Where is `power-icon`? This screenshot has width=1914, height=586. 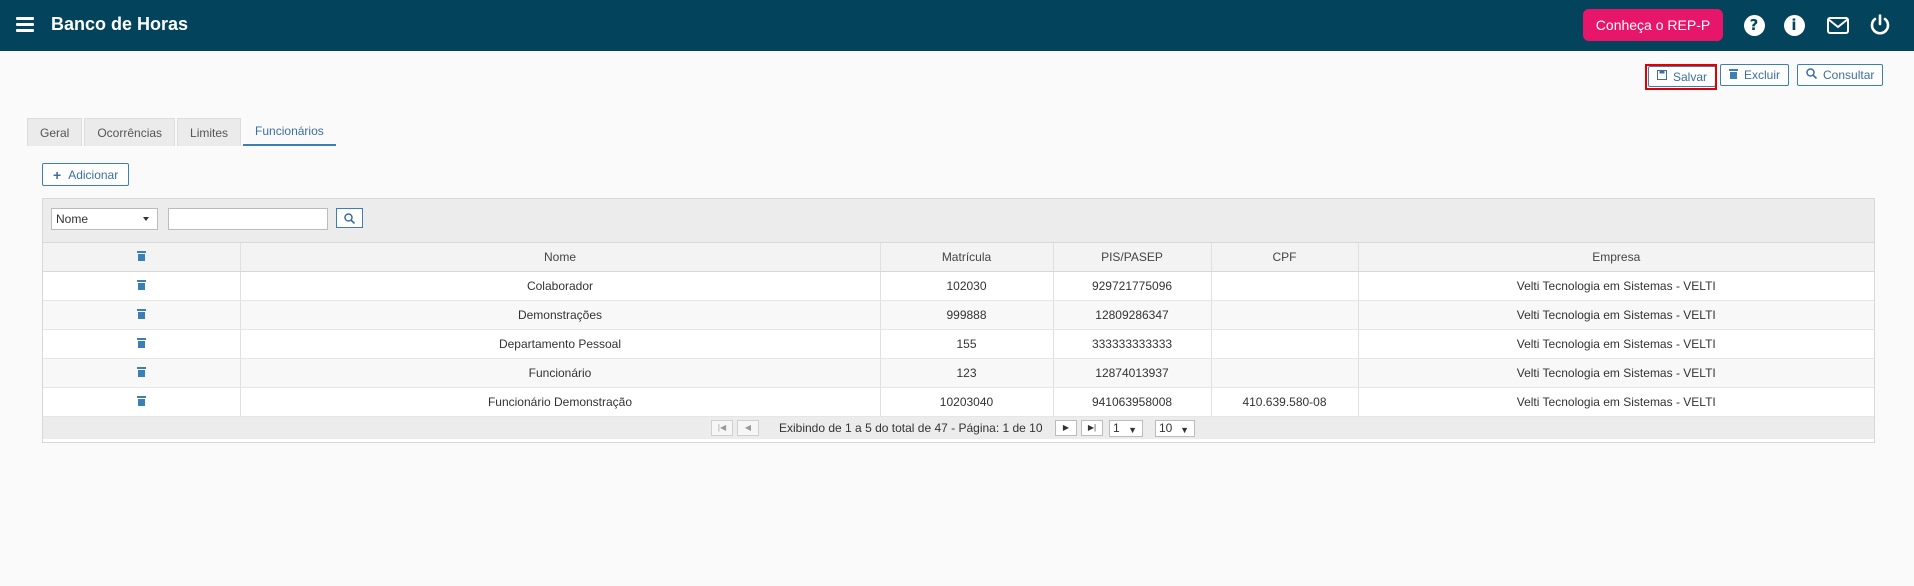
power-icon is located at coordinates (1880, 25).